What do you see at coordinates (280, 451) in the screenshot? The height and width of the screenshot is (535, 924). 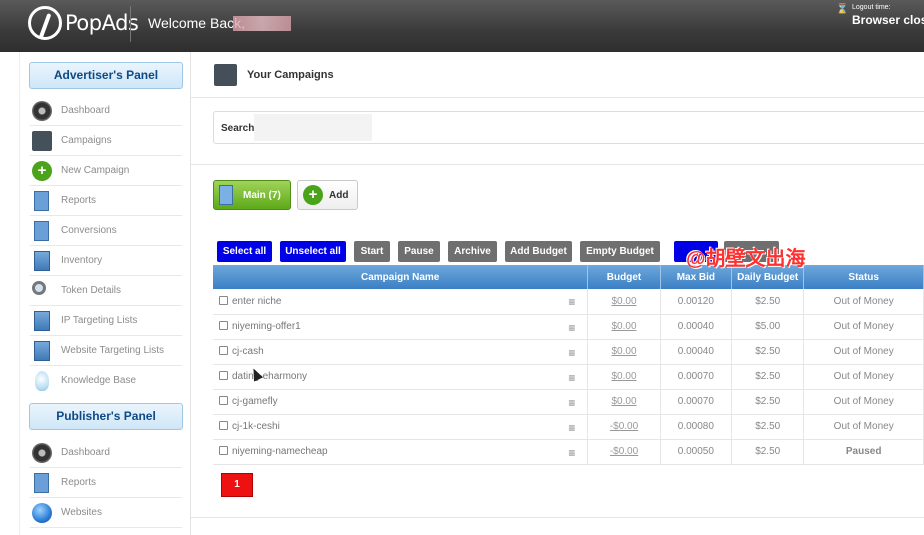 I see `campaign-name: niyeming-namecheap` at bounding box center [280, 451].